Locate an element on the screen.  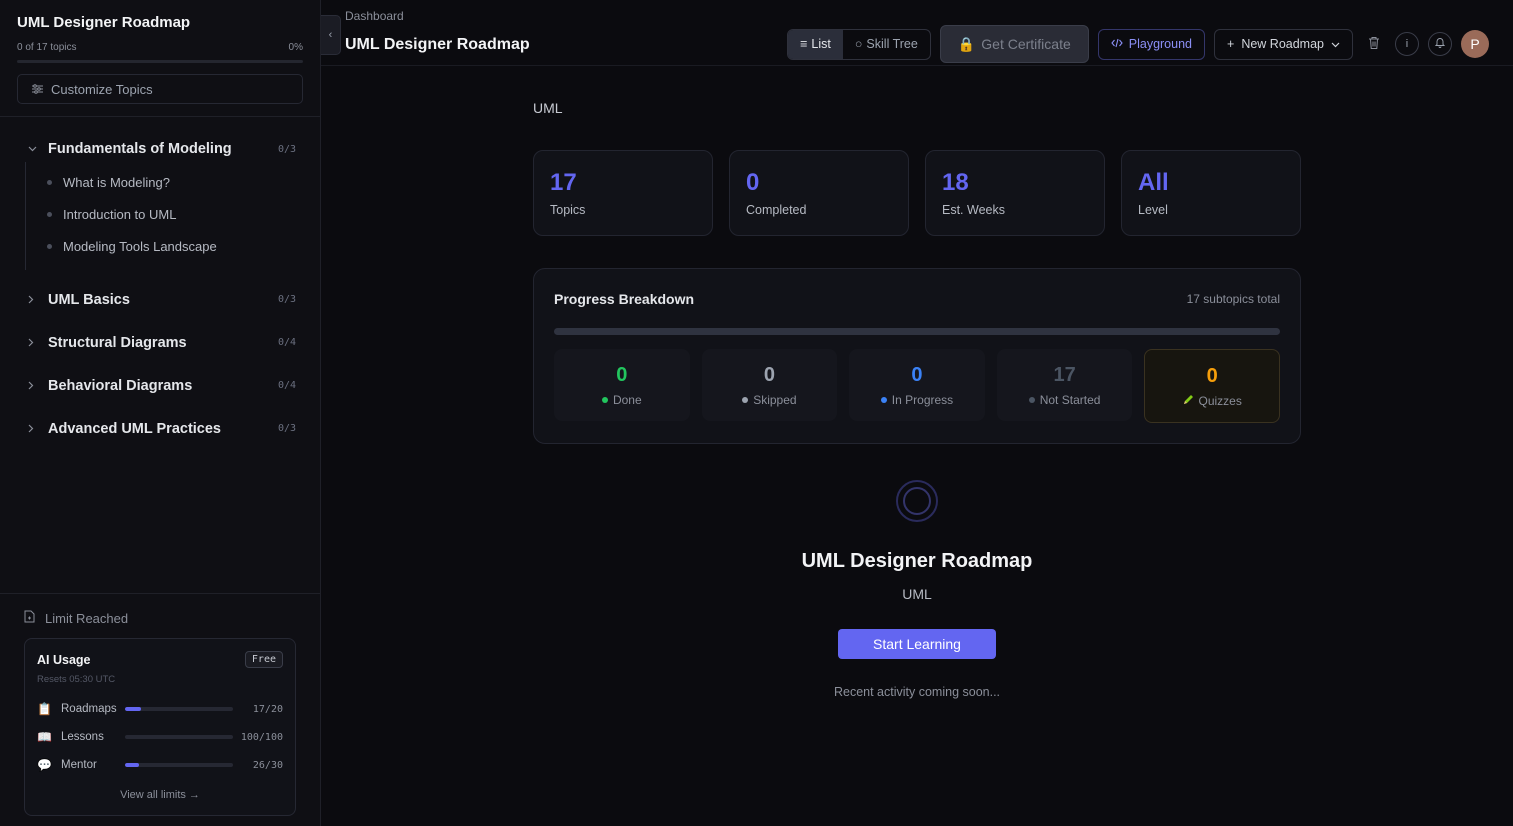
module-structural-diagrams: Structural Diagrams 0/4 is located at coordinates (160, 342).